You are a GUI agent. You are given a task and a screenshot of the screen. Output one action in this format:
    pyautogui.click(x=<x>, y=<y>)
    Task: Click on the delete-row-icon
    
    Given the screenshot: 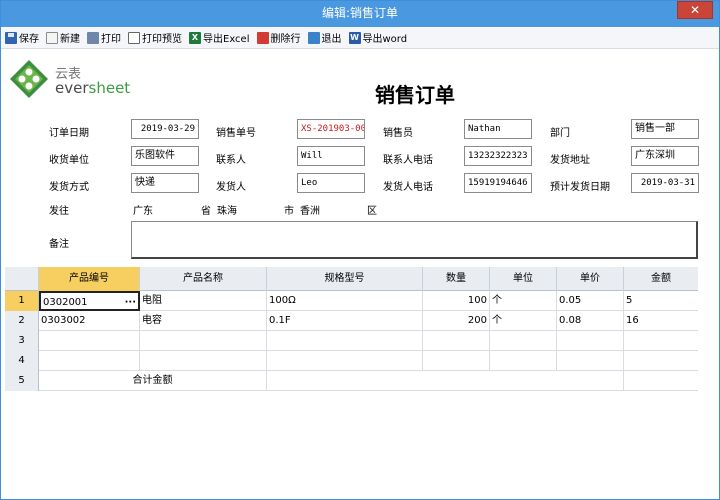 What is the action you would take?
    pyautogui.click(x=262, y=37)
    